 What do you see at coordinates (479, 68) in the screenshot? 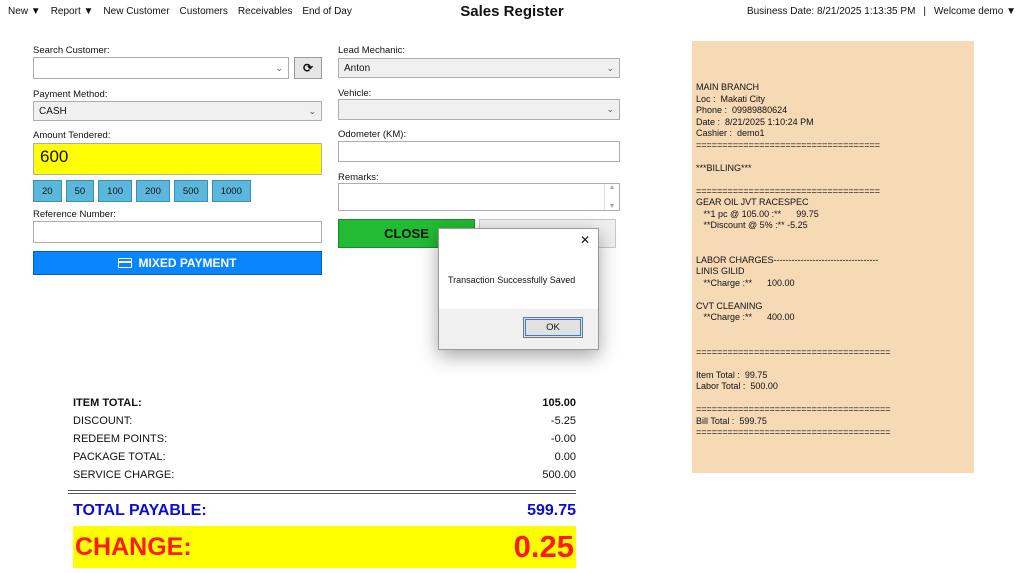
I see `lead-mechanic-select: Anton ⌄` at bounding box center [479, 68].